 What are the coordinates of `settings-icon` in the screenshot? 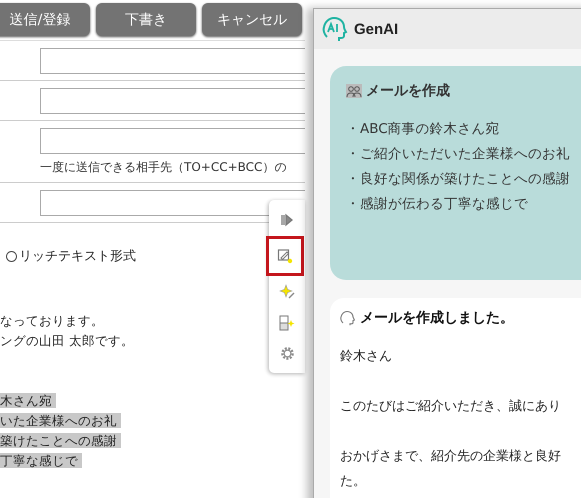 It's located at (287, 353).